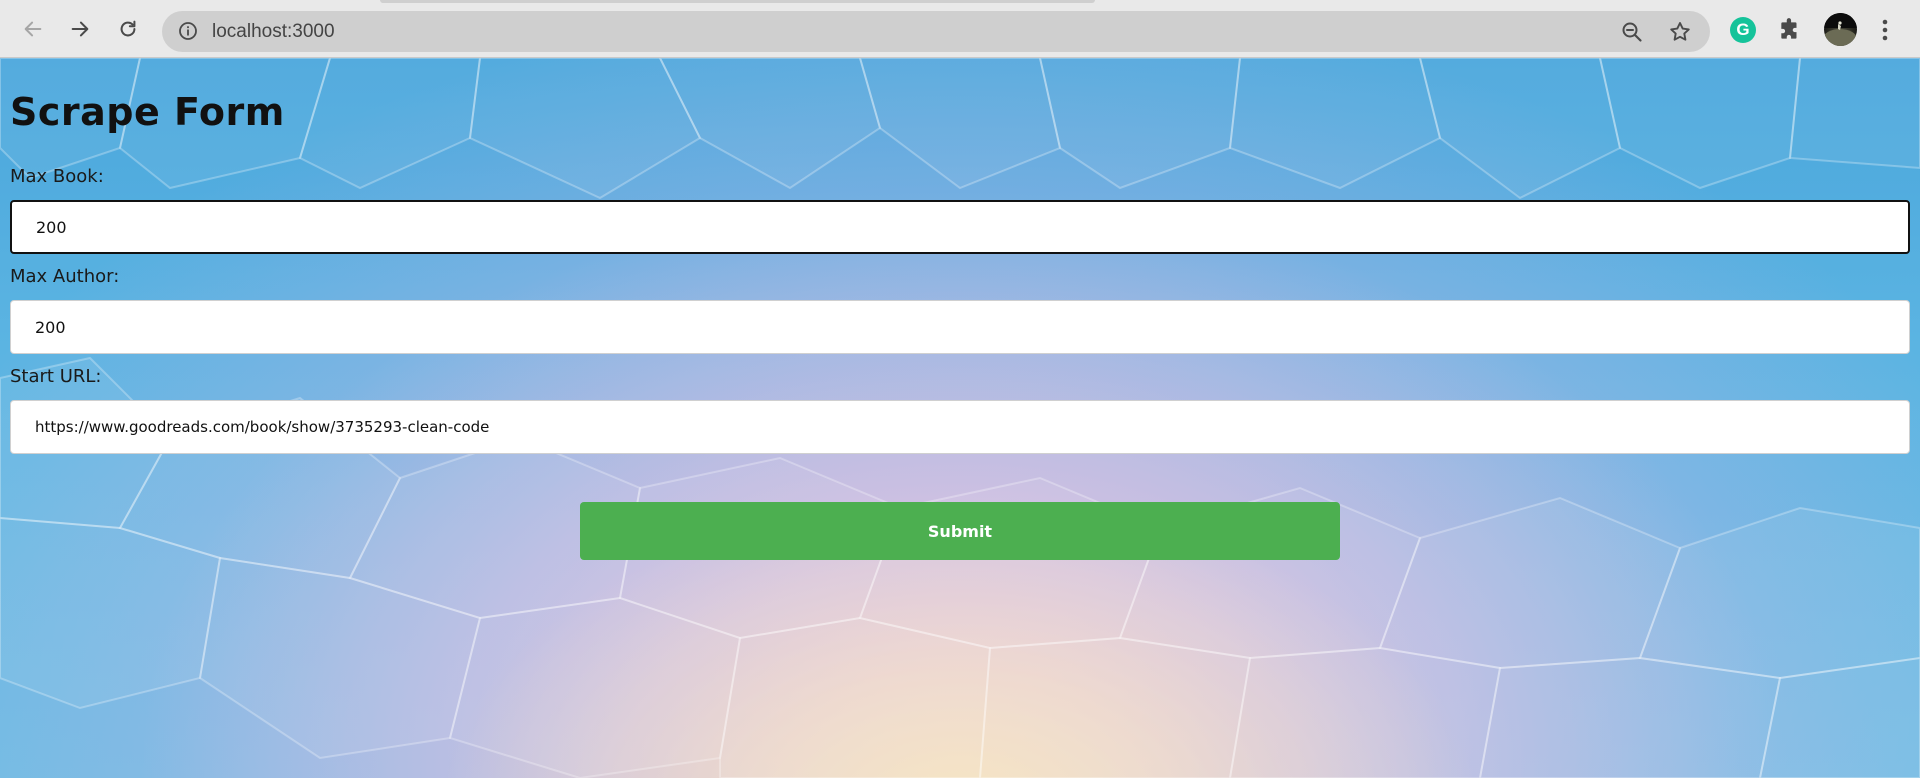  I want to click on browser-toolbar: localhost:3000 G, so click(960, 29).